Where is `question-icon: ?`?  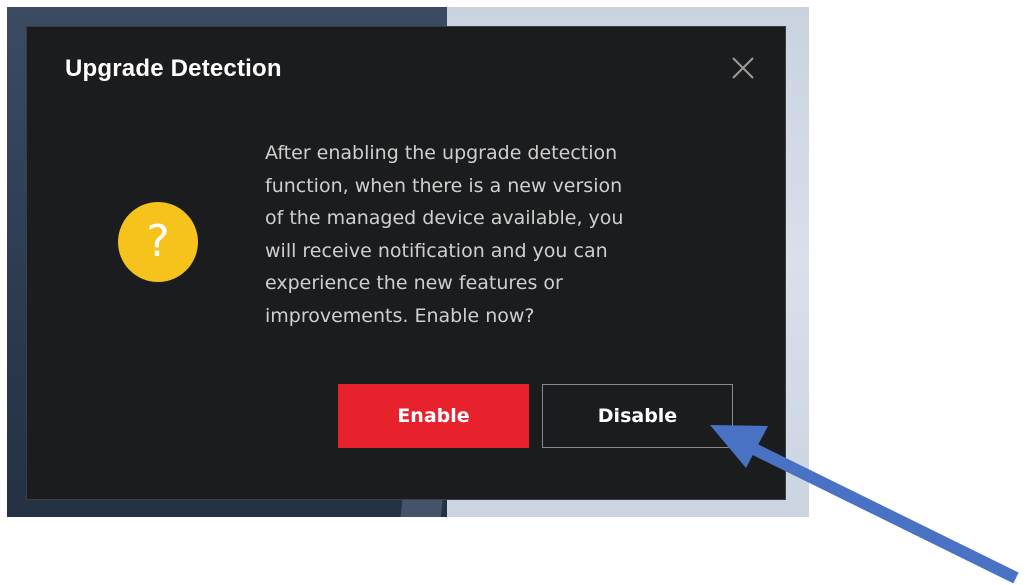 question-icon: ? is located at coordinates (158, 242).